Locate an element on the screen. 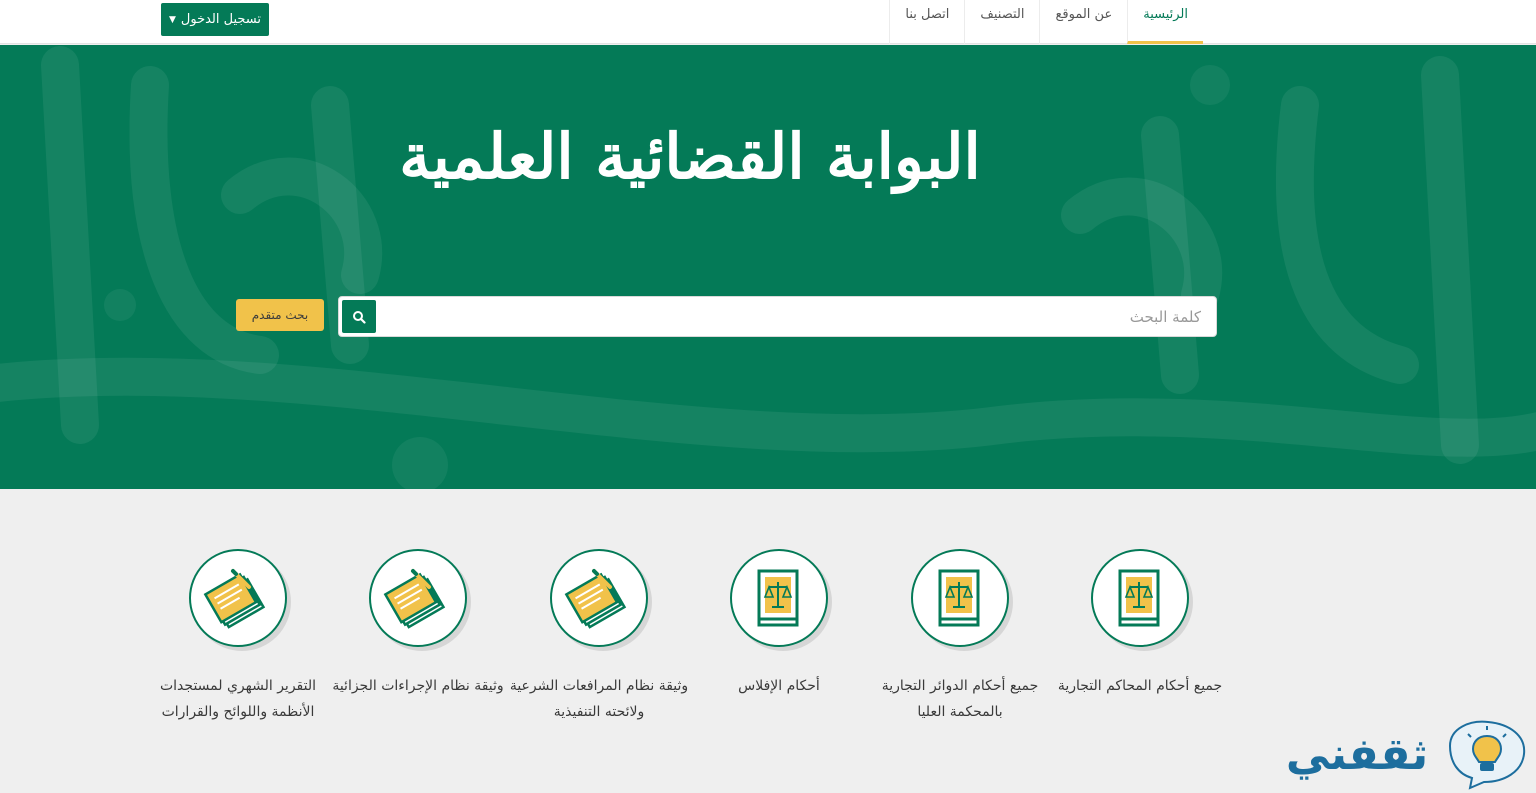 The height and width of the screenshot is (793, 1536). nav-item-contact: اتصل بنا is located at coordinates (926, 22).